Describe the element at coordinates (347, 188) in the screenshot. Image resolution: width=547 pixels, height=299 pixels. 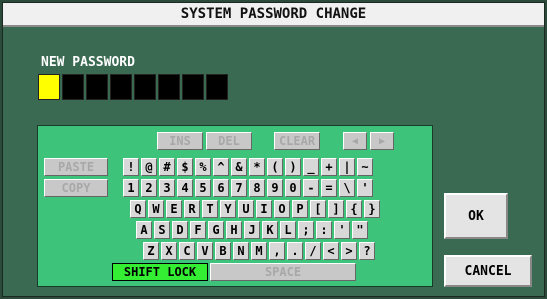
I see `key-1-12: \` at that location.